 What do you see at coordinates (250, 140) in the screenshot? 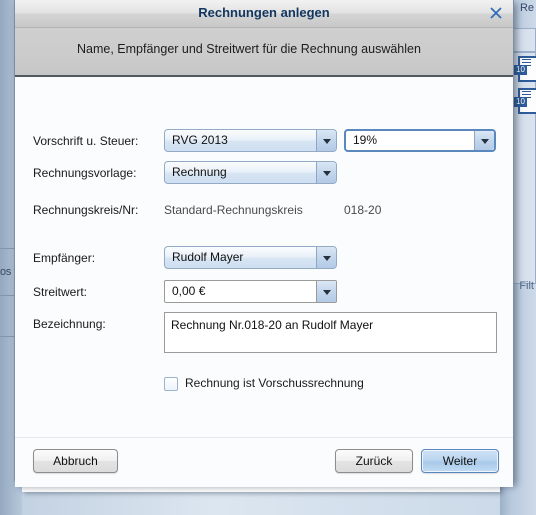
I see `vorschrift-combobox: RVG 2013` at bounding box center [250, 140].